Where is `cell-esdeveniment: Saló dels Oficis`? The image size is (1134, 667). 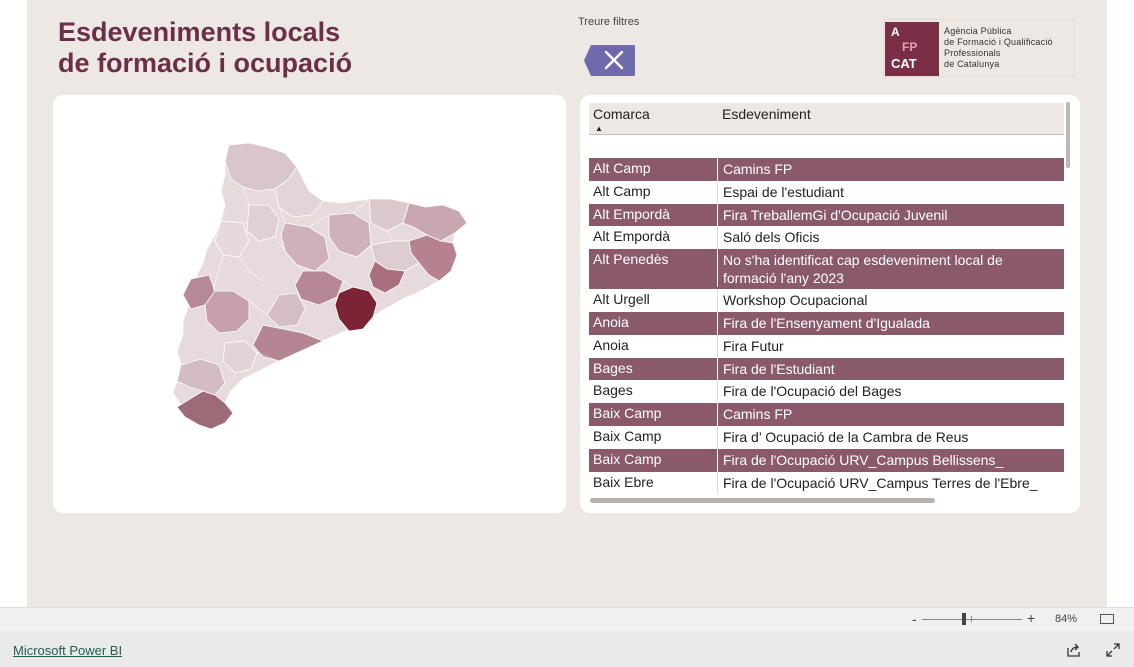 cell-esdeveniment: Saló dels Oficis is located at coordinates (888, 238).